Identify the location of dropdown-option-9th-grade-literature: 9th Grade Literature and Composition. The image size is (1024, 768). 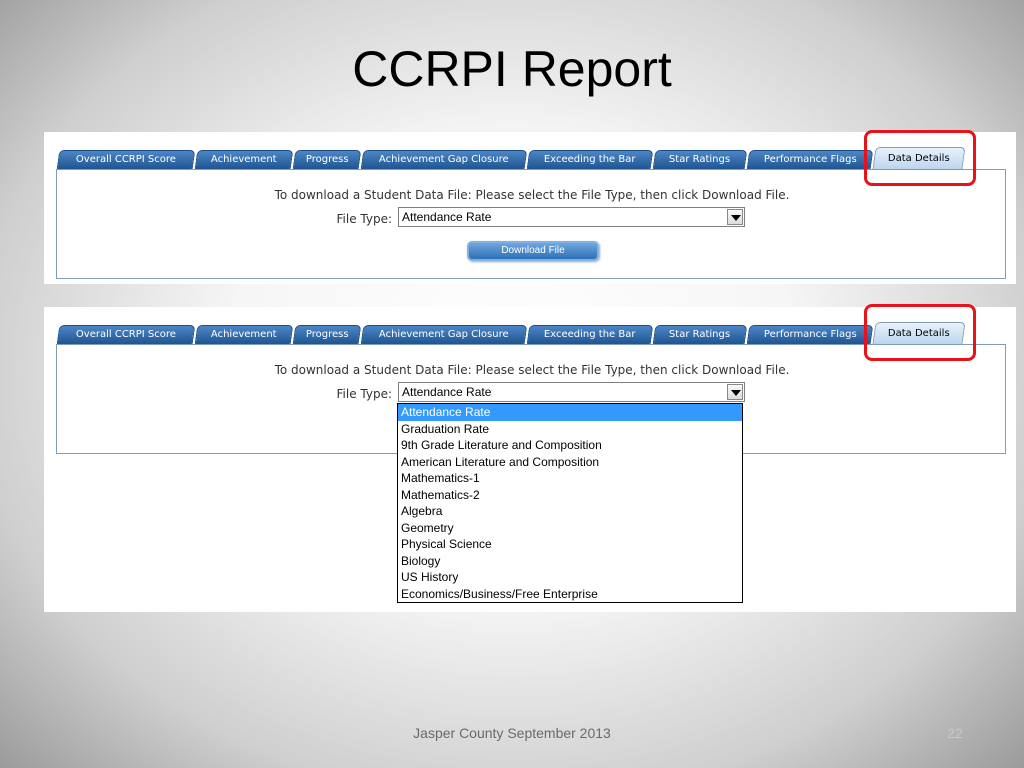
(570, 445).